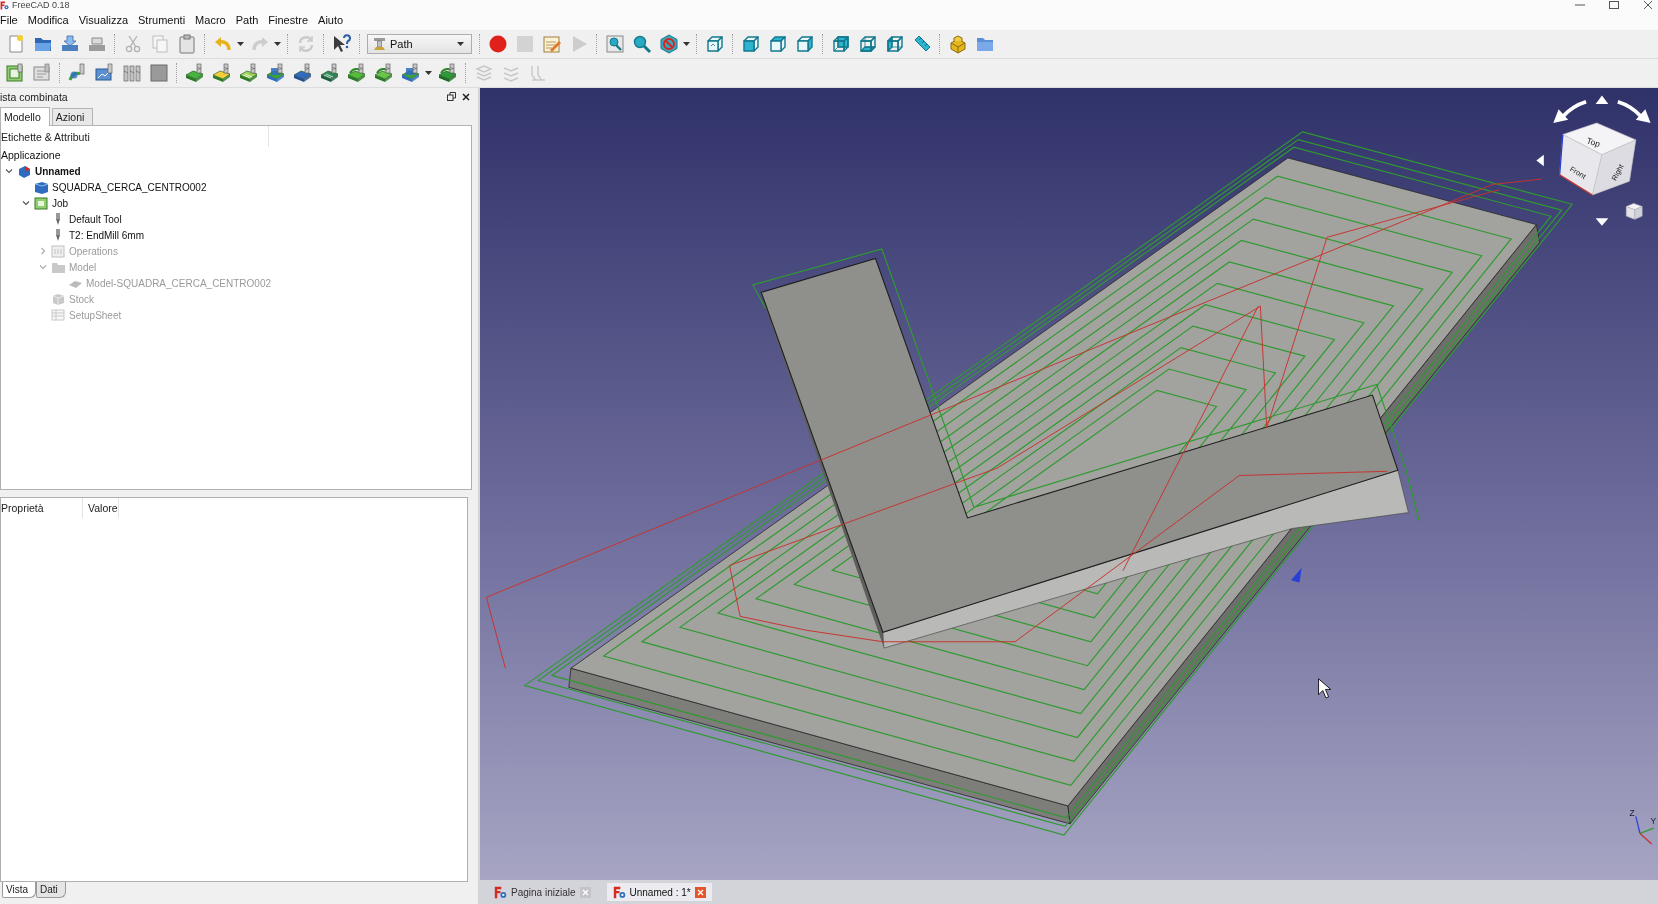  I want to click on tab: Modello, so click(25, 116).